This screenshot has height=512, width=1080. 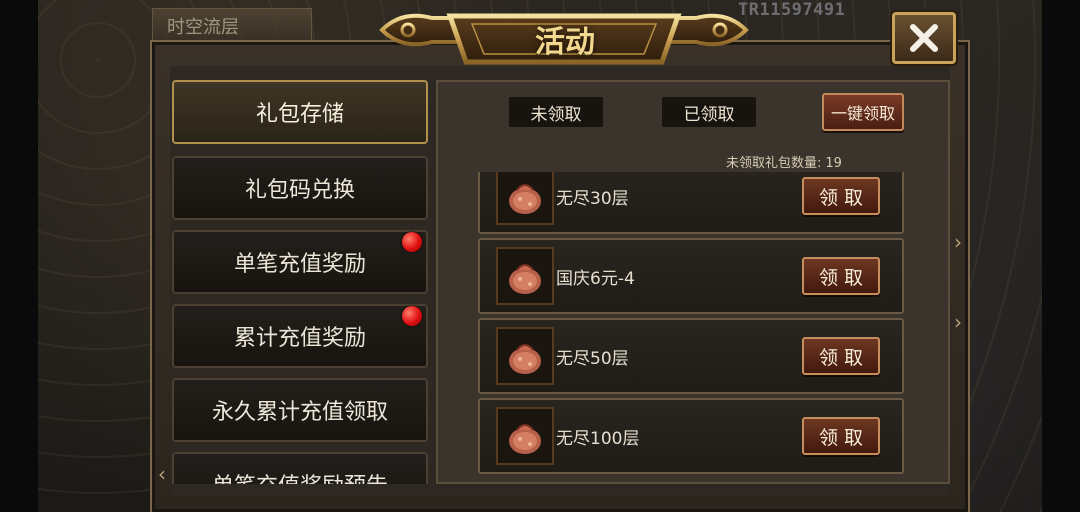 What do you see at coordinates (774, 163) in the screenshot?
I see `unclaimed-count-label: 未领取礼包数量:` at bounding box center [774, 163].